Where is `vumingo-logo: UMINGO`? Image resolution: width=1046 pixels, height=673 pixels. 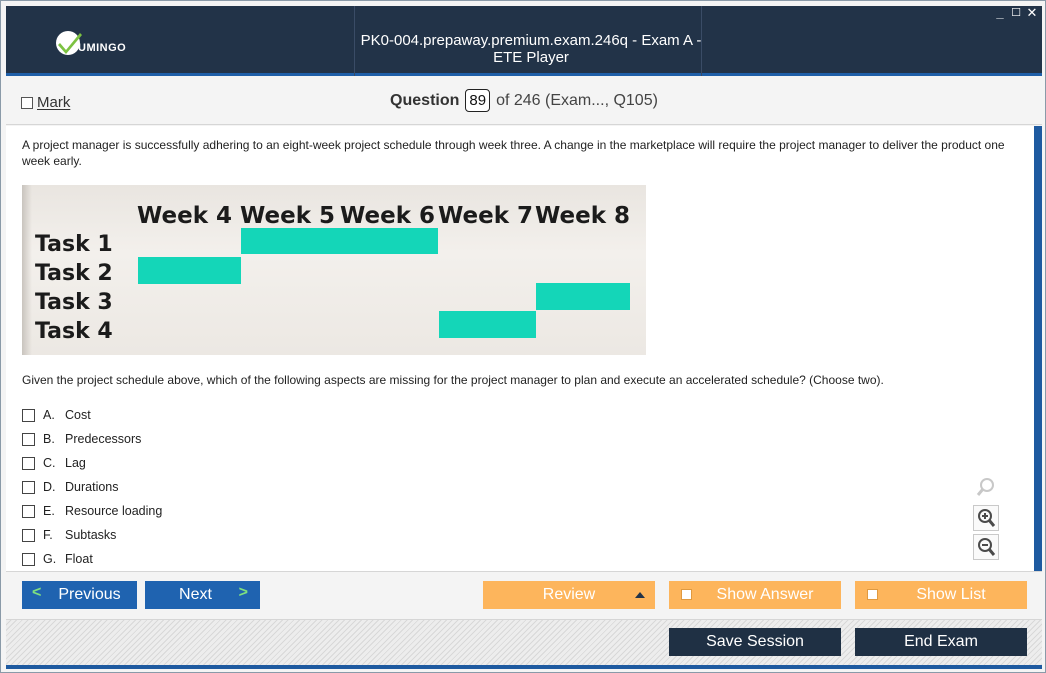
vumingo-logo: UMINGO is located at coordinates (99, 43).